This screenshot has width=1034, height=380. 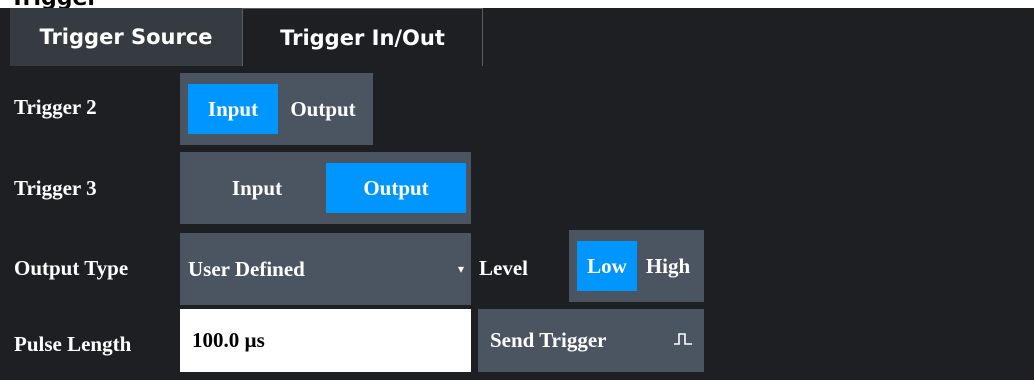 What do you see at coordinates (246, 269) in the screenshot?
I see `output-type-value: User Defined` at bounding box center [246, 269].